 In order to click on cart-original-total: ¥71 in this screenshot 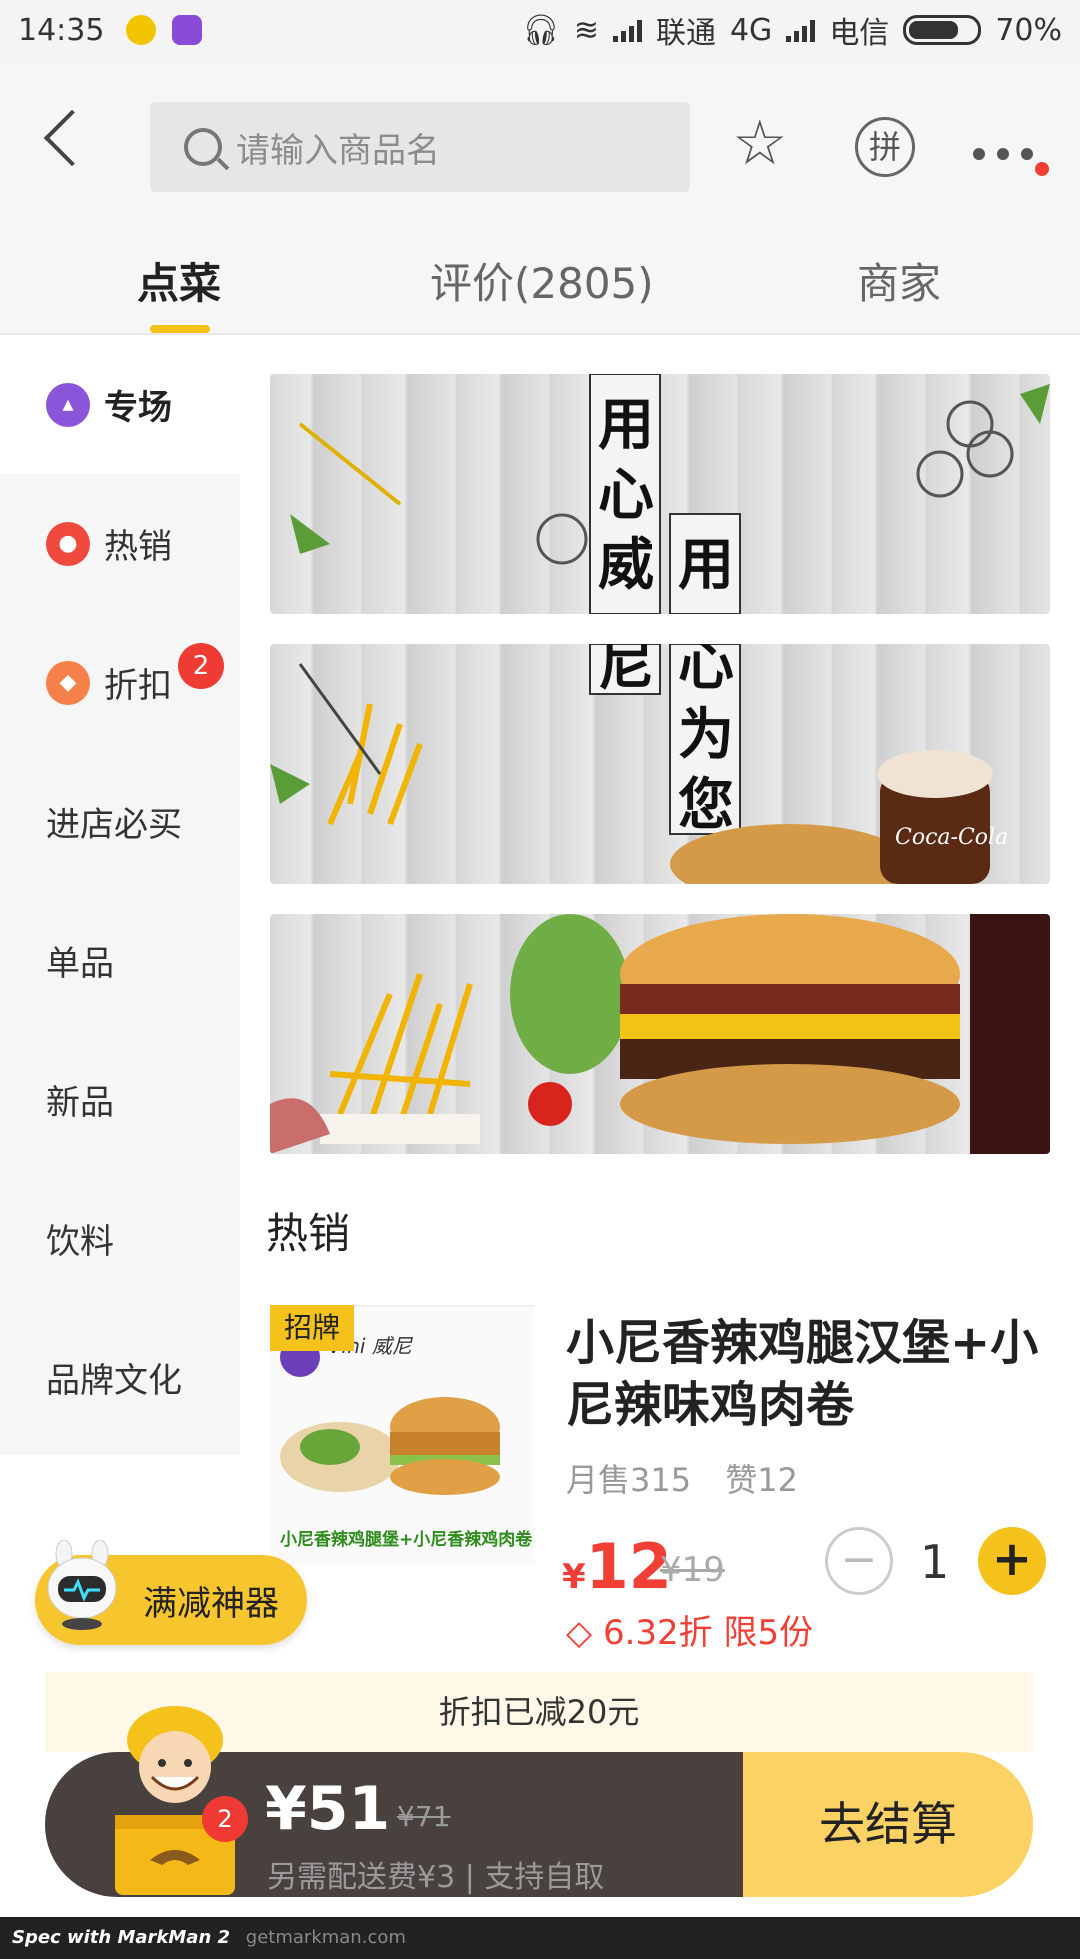, I will do `click(424, 1816)`.